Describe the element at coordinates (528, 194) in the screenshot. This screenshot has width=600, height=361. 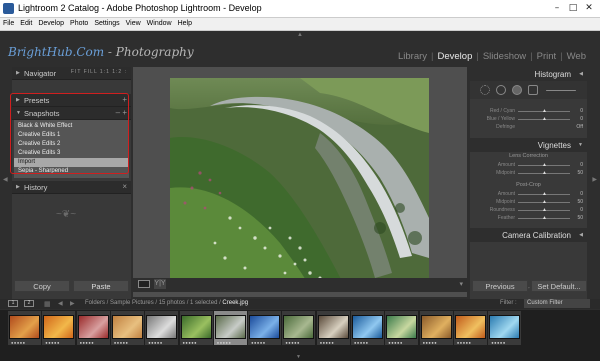
I see `post-crop-amount-row: Amount ▲ 0` at that location.